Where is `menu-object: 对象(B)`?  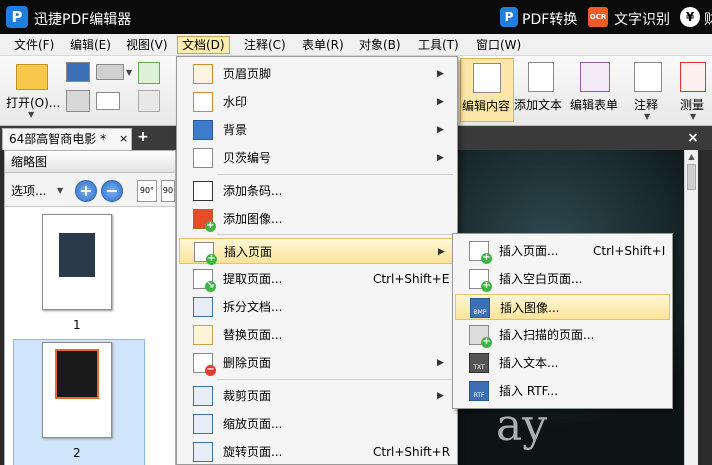 menu-object: 对象(B) is located at coordinates (380, 45).